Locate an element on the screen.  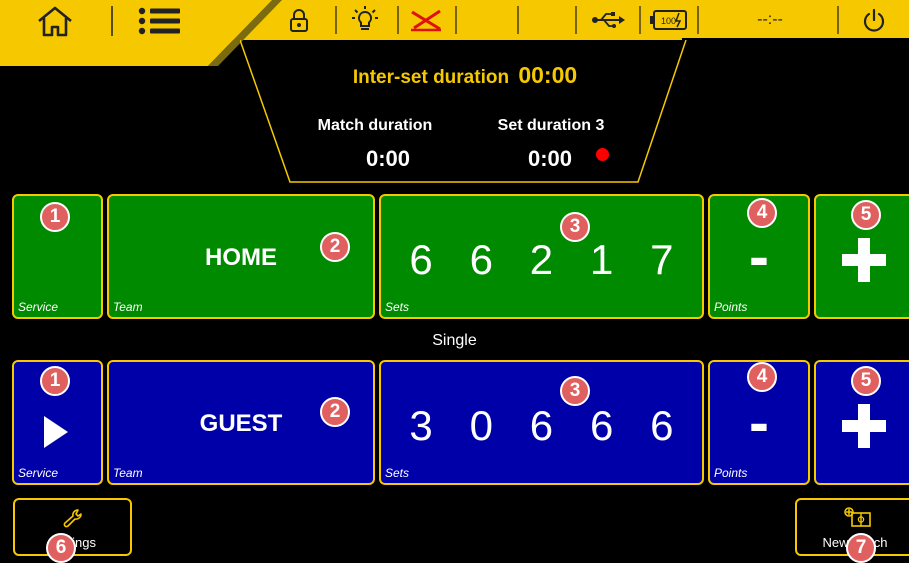
battery-icon: 100 is located at coordinates (670, 20).